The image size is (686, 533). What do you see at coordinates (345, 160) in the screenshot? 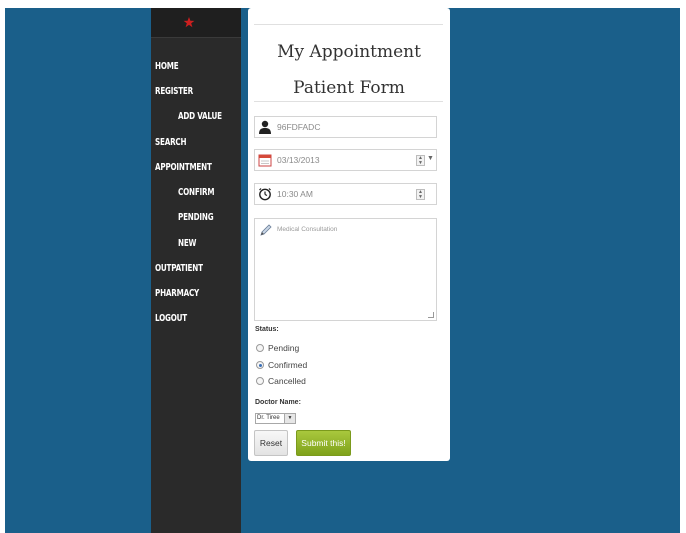
I see `date-field: 03/13/2013 ▲ ▼ ▼` at bounding box center [345, 160].